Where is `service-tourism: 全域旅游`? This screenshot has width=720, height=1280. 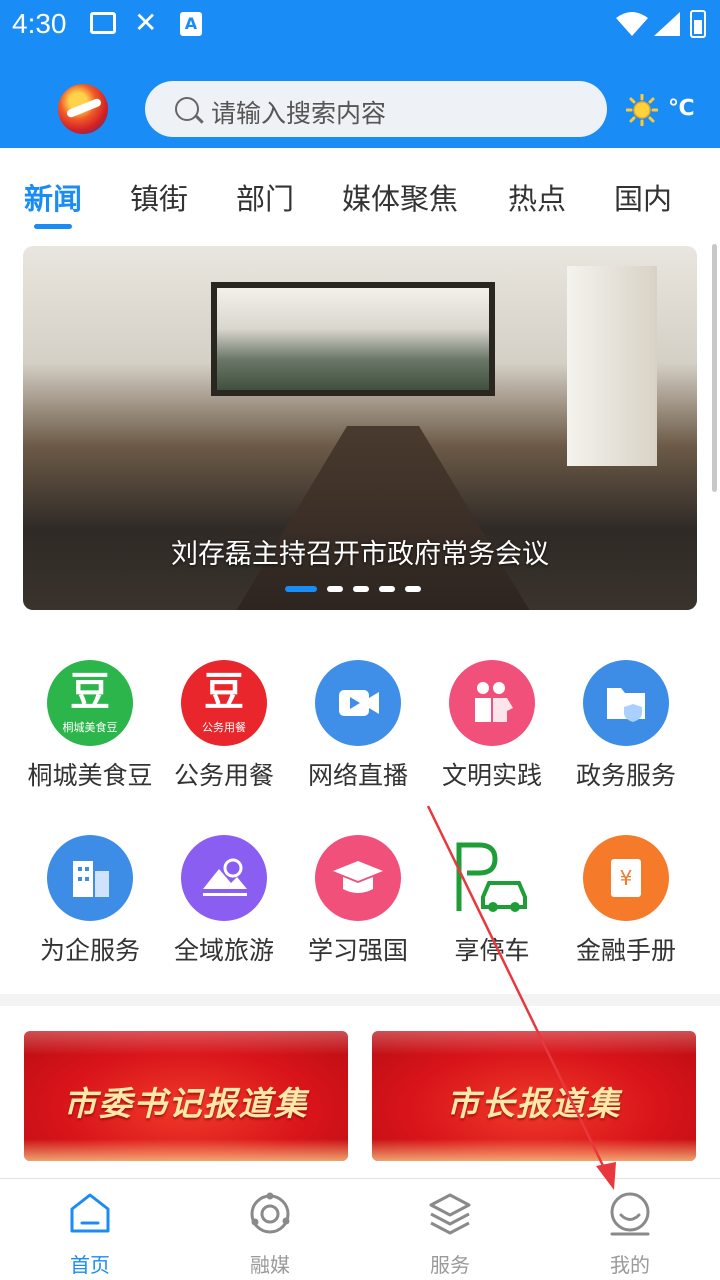 service-tourism: 全域旅游 is located at coordinates (224, 901).